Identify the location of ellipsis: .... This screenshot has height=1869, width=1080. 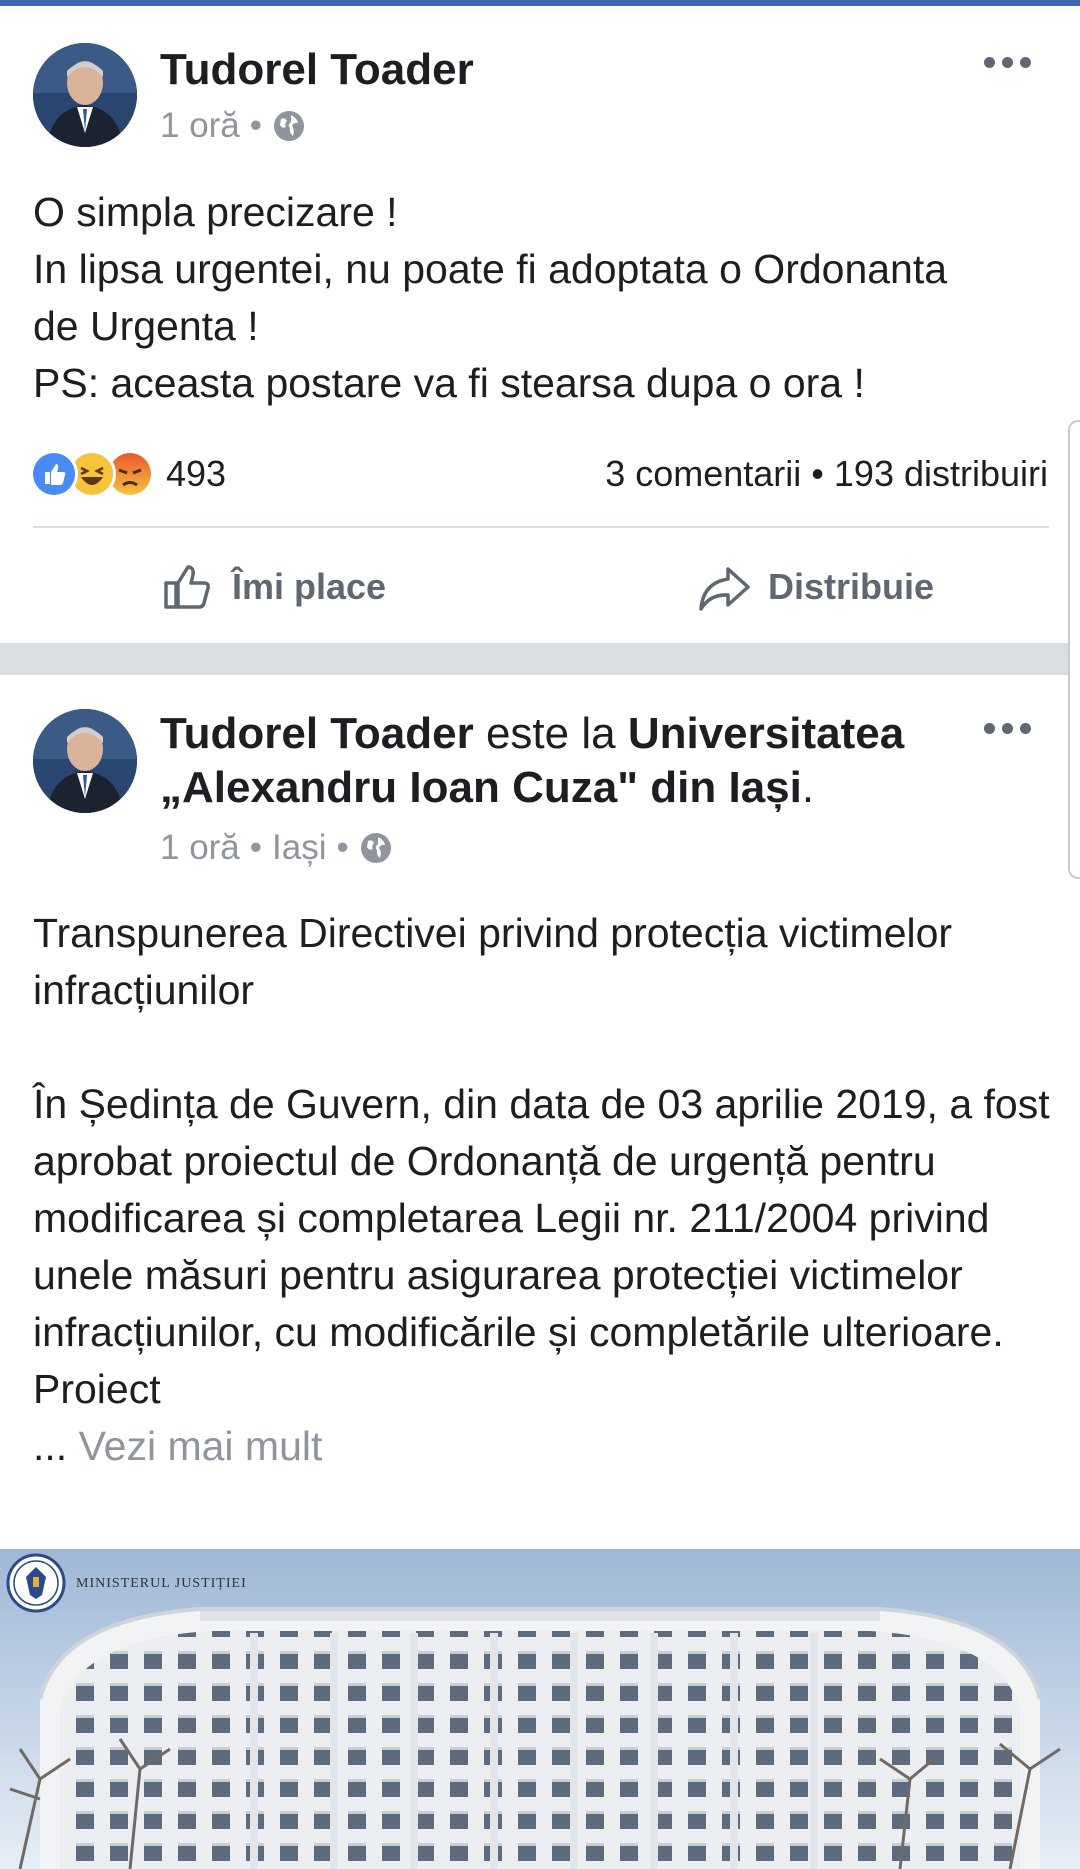
(56, 1446).